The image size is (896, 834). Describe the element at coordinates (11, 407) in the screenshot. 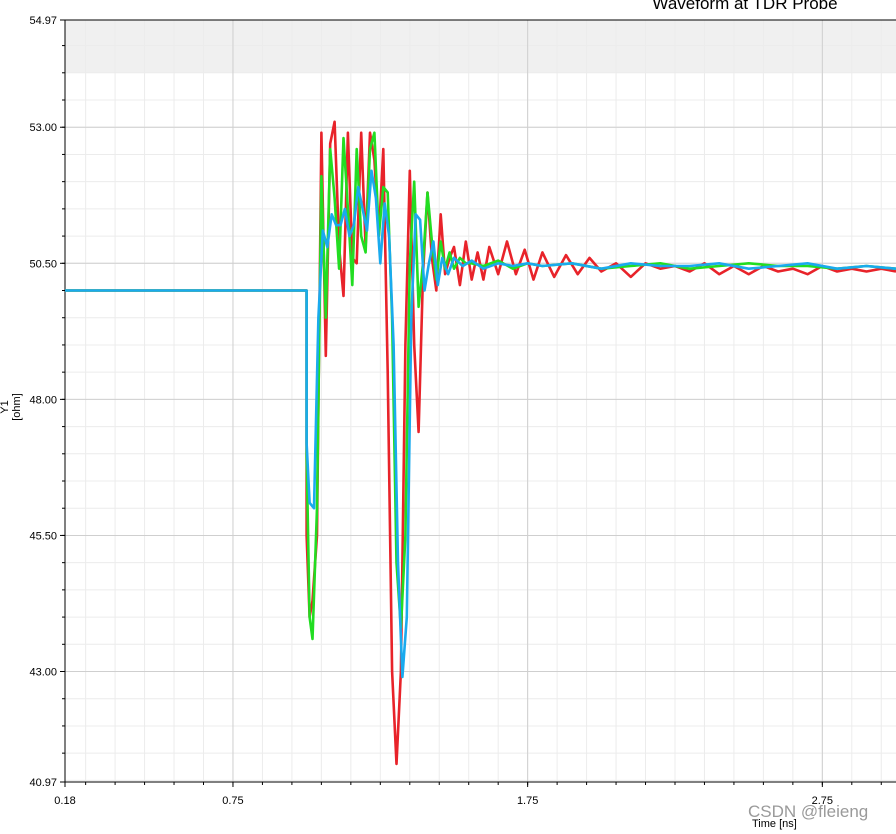

I see `y-axis-label: Y1 [ohm]` at that location.